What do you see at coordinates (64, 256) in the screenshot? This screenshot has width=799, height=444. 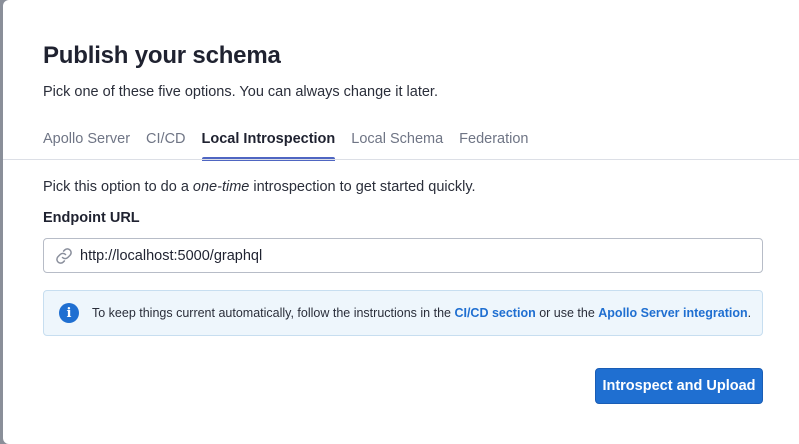 I see `link-icon` at bounding box center [64, 256].